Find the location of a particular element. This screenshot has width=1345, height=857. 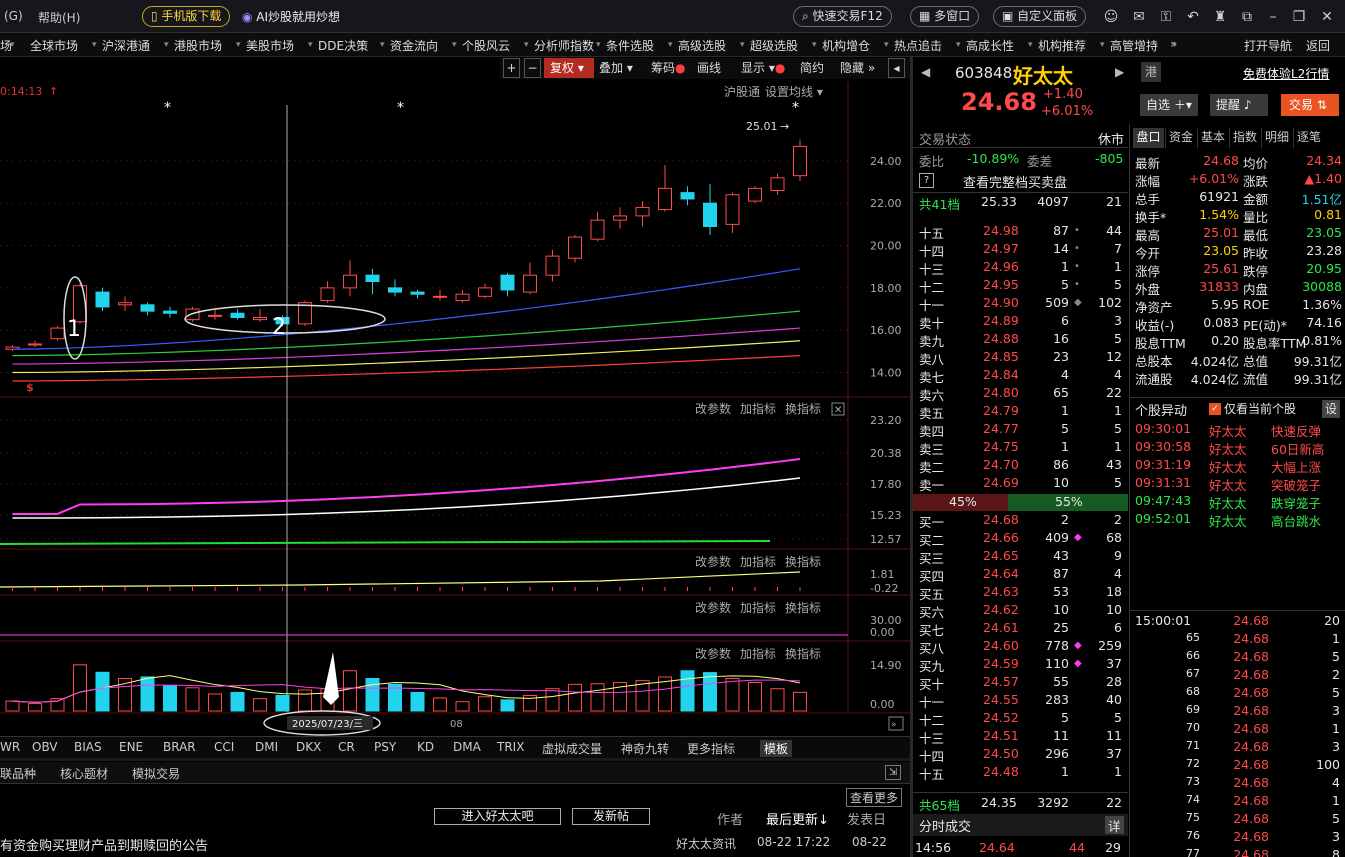

nav-item-6: 资金流向 is located at coordinates (414, 45).